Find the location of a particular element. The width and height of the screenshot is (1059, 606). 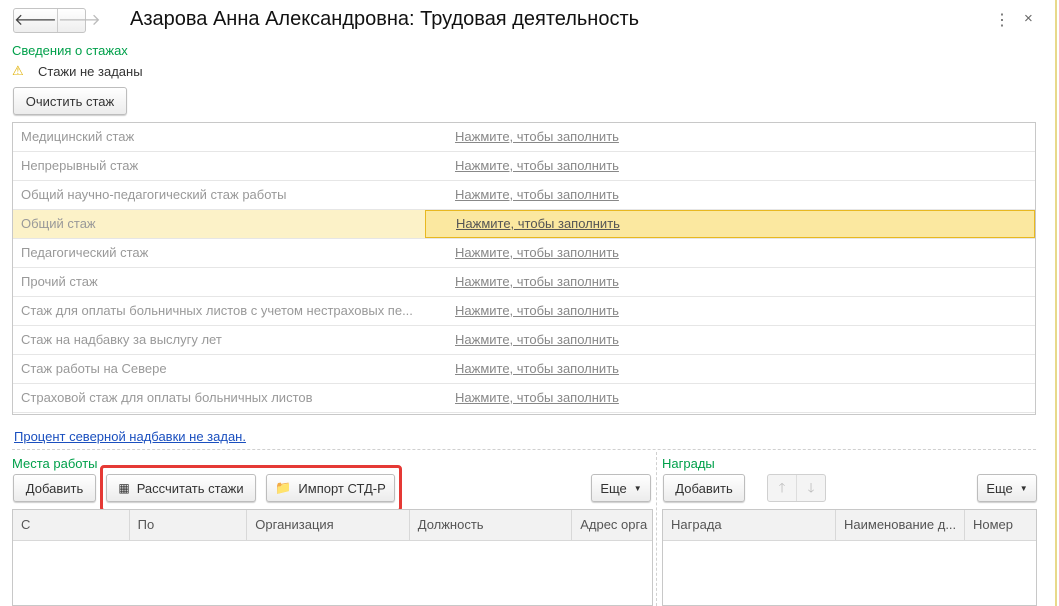

col-address: Адрес орга is located at coordinates (612, 525).